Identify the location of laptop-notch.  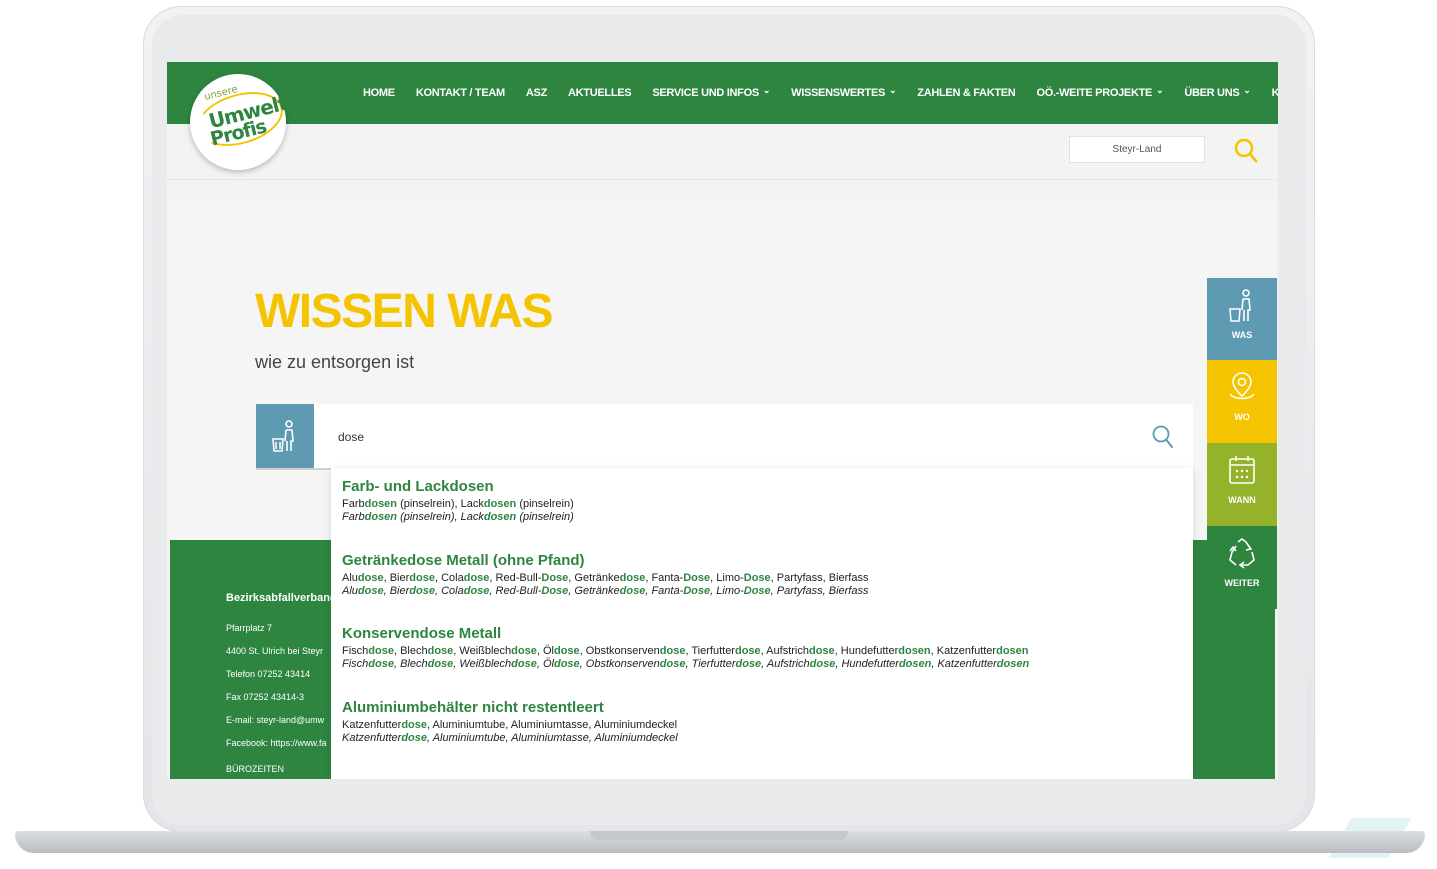
(719, 835).